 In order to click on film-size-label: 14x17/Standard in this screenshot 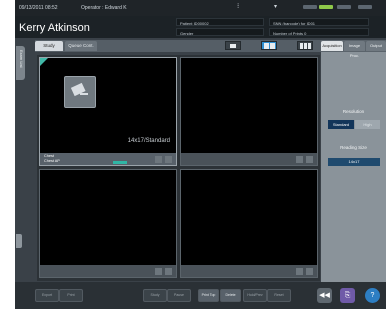, I will do `click(148, 141)`.